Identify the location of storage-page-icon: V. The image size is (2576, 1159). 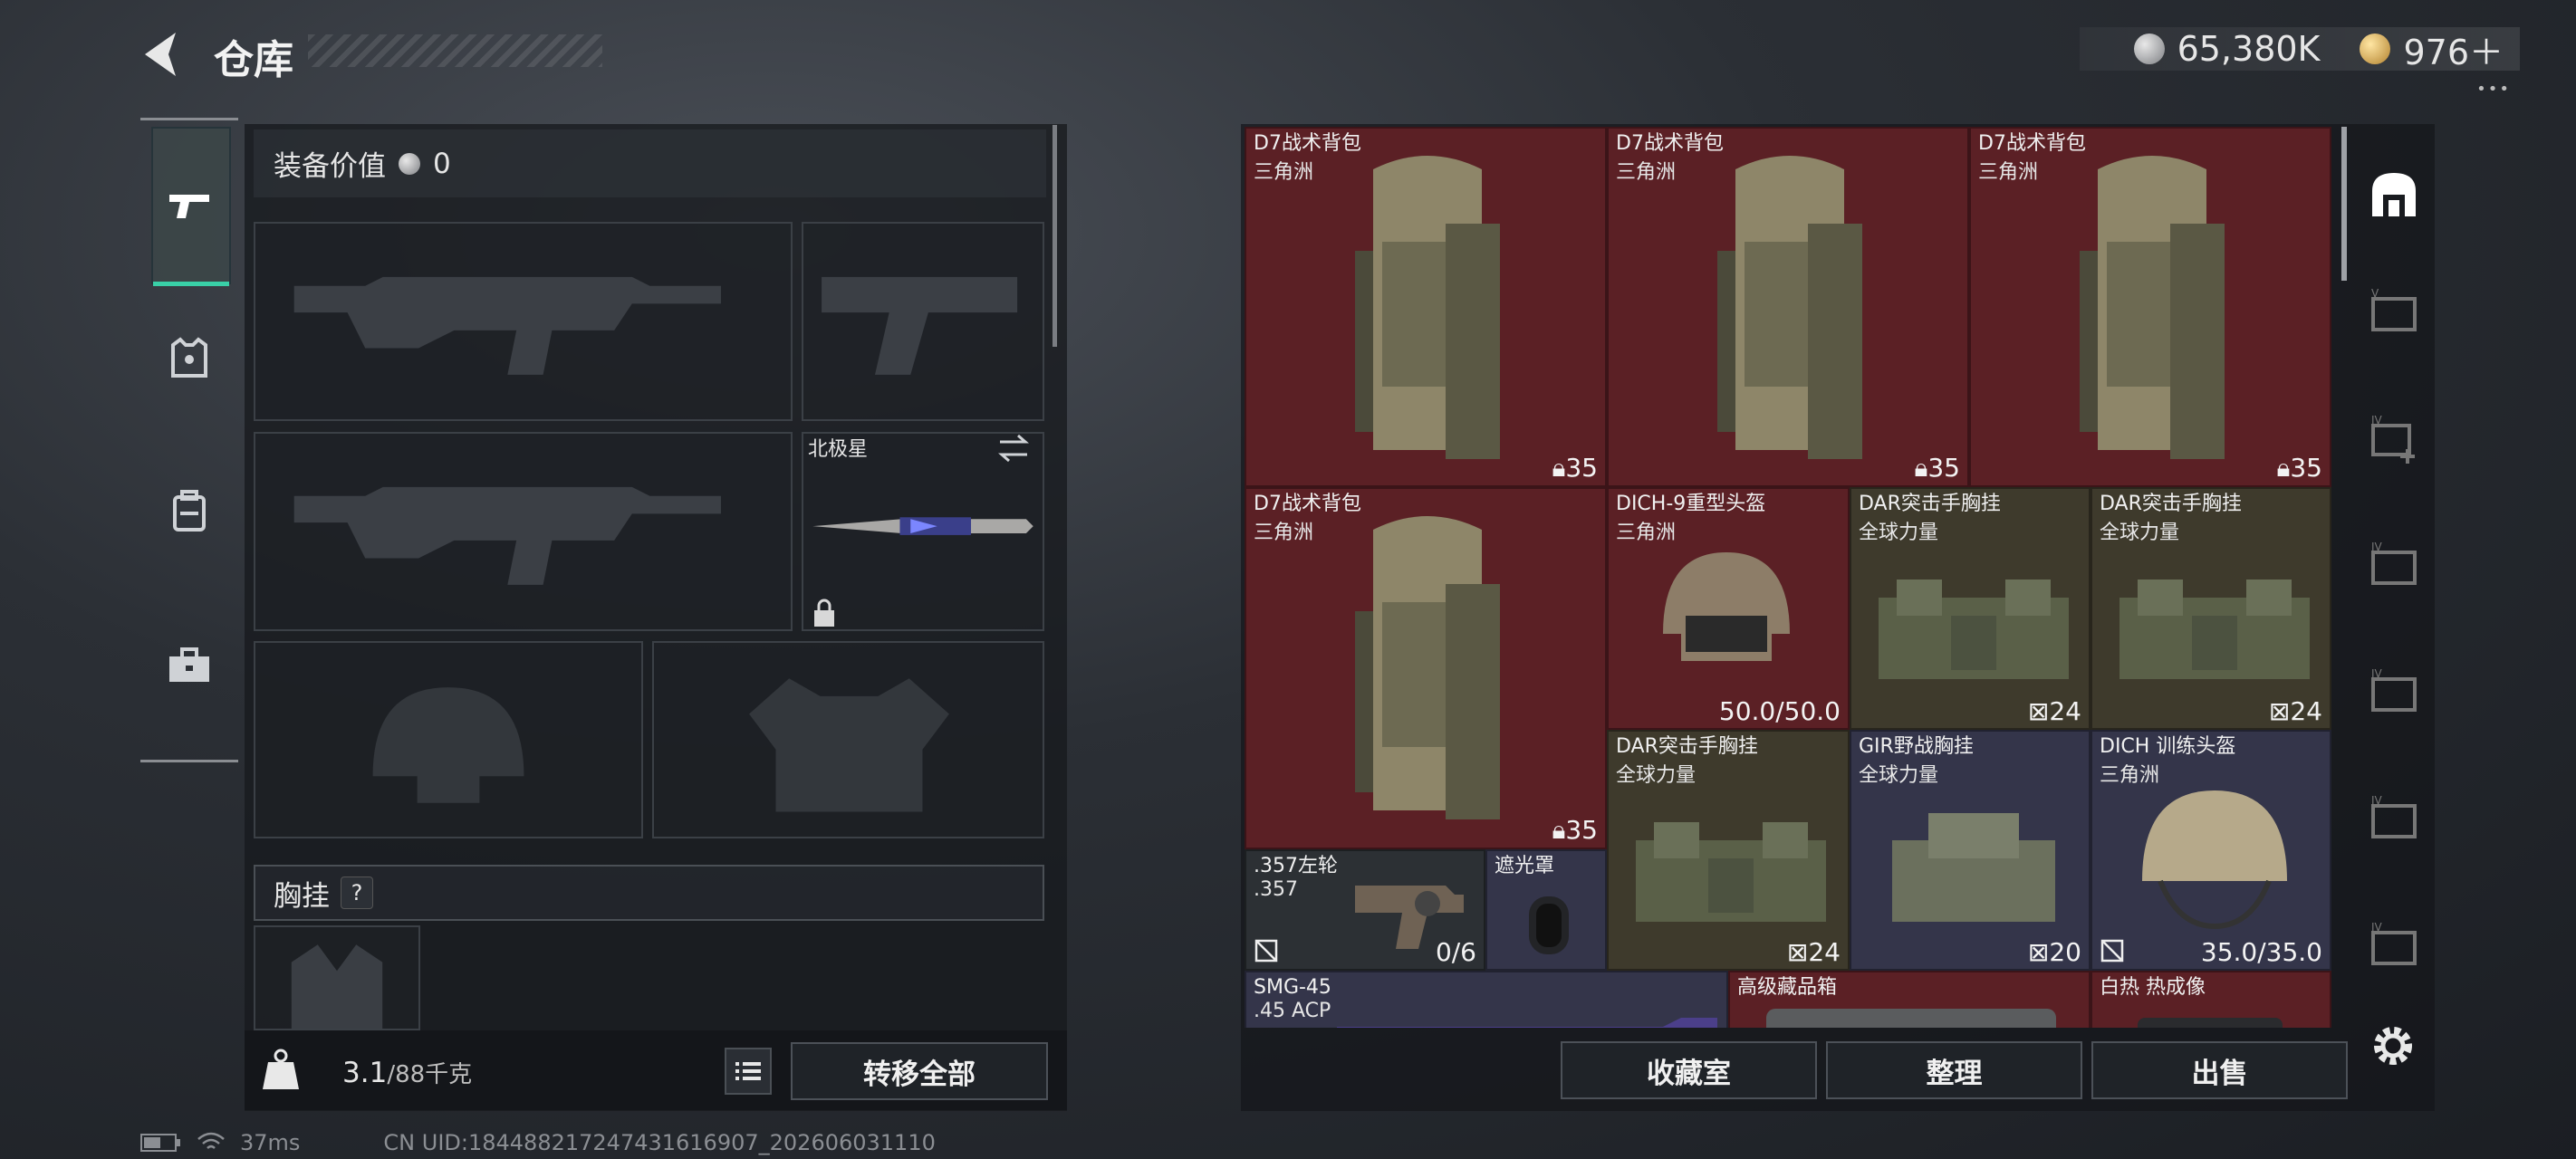
(2394, 309).